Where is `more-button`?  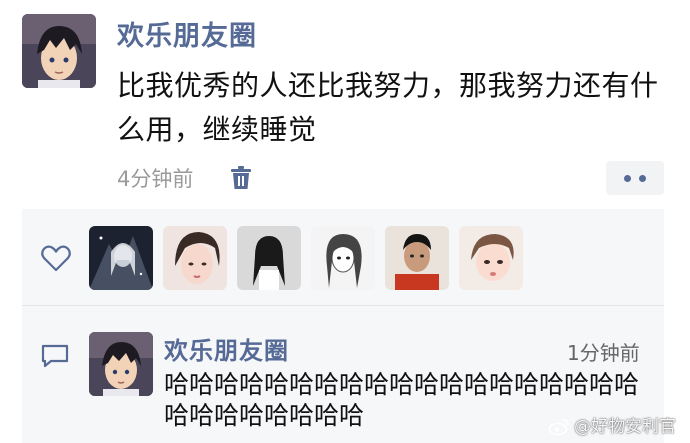 more-button is located at coordinates (635, 178).